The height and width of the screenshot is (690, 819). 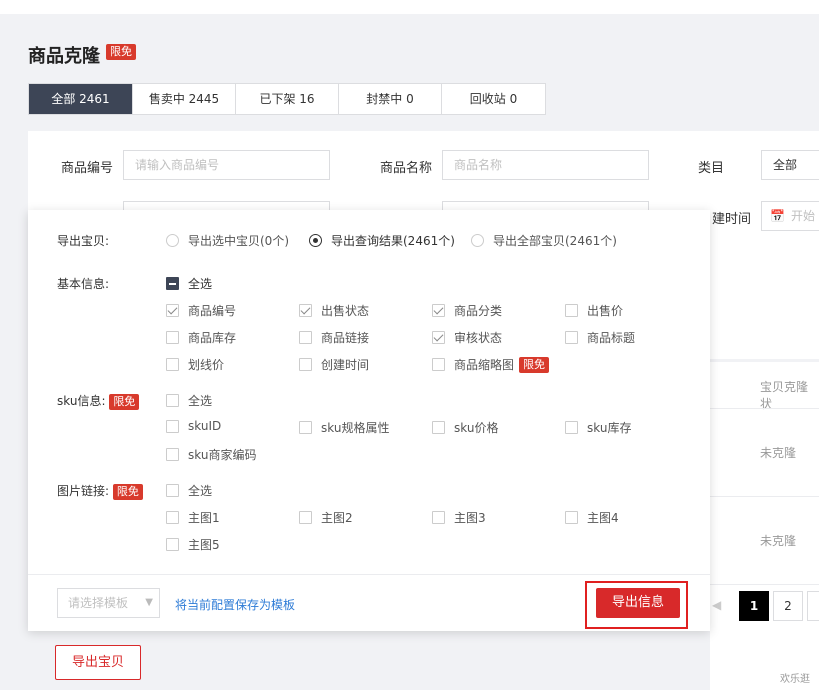 I want to click on product-code-label: 商品编号, so click(x=87, y=168).